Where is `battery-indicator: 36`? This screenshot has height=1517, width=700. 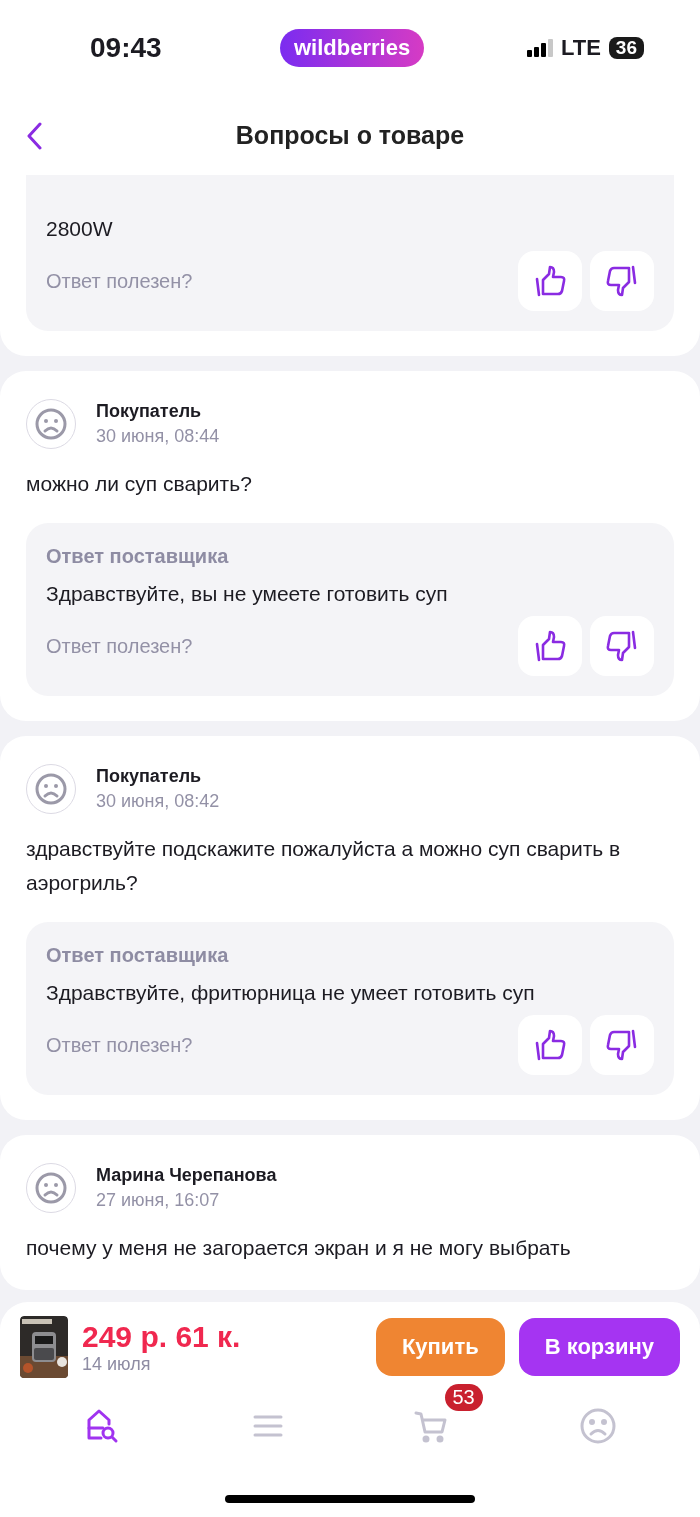 battery-indicator: 36 is located at coordinates (626, 47).